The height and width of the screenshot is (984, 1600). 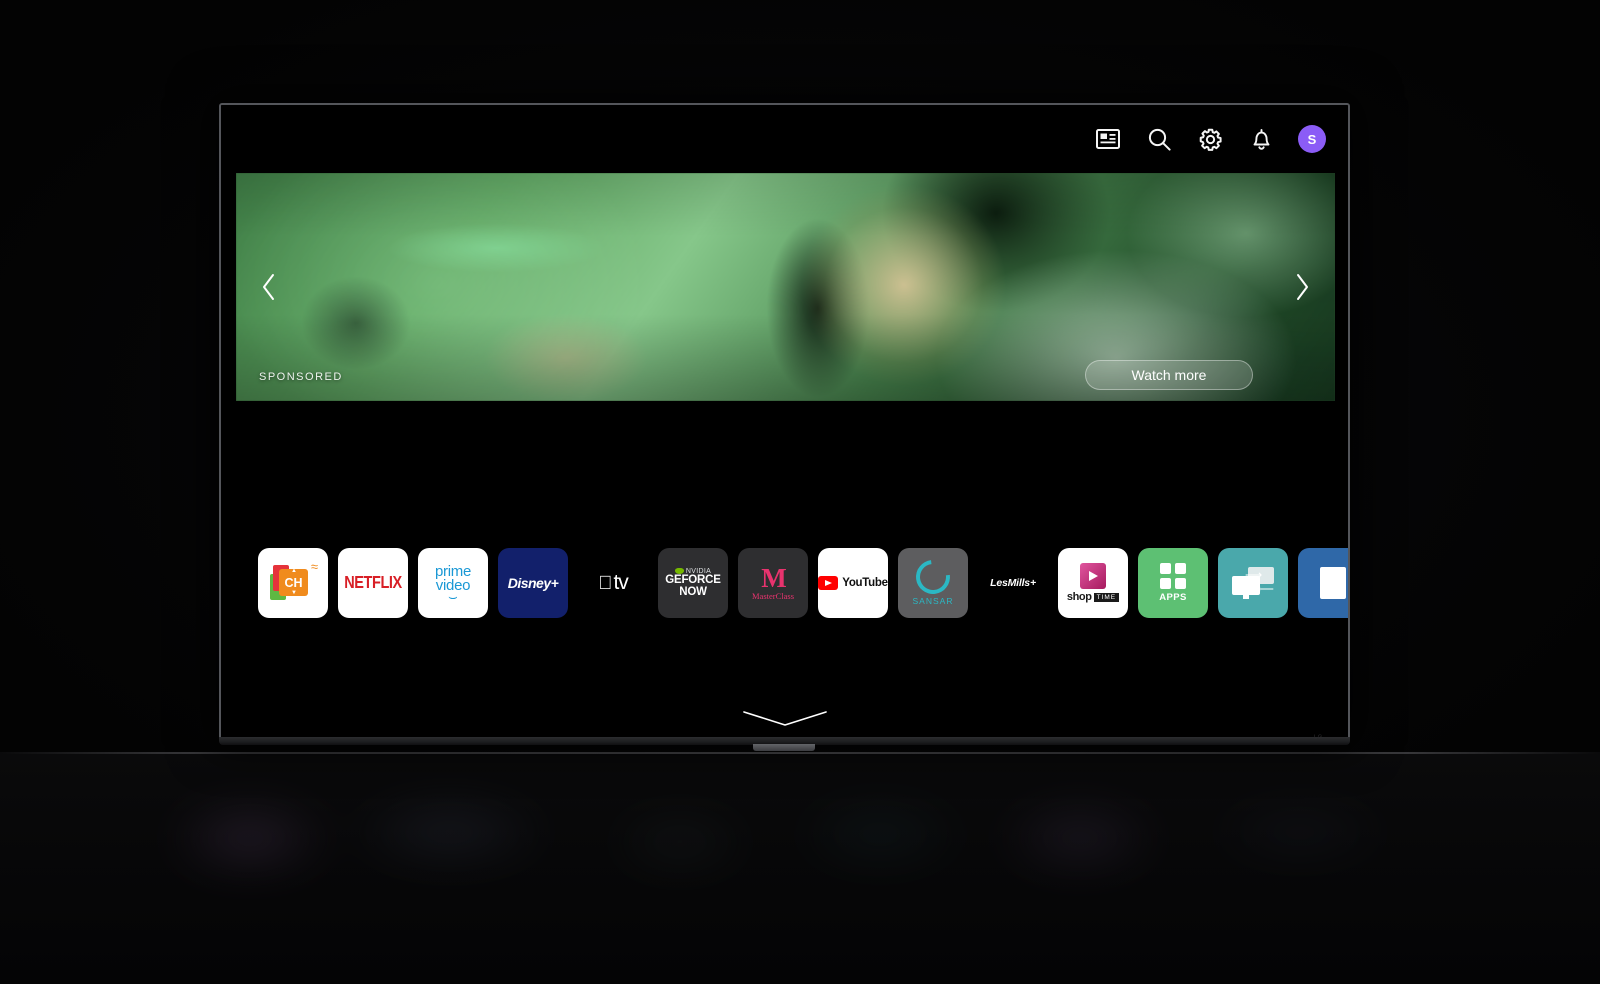 I want to click on shoptime-logo: shop TIME, so click(x=1093, y=583).